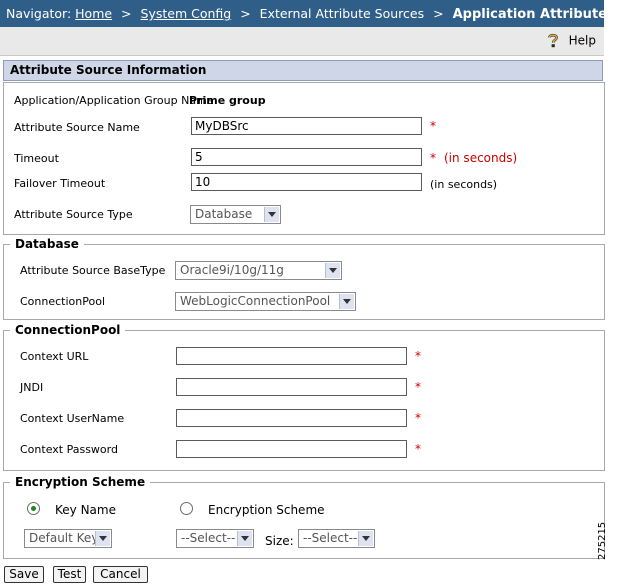 This screenshot has height=587, width=618. I want to click on size-select-value: --Select--, so click(330, 538).